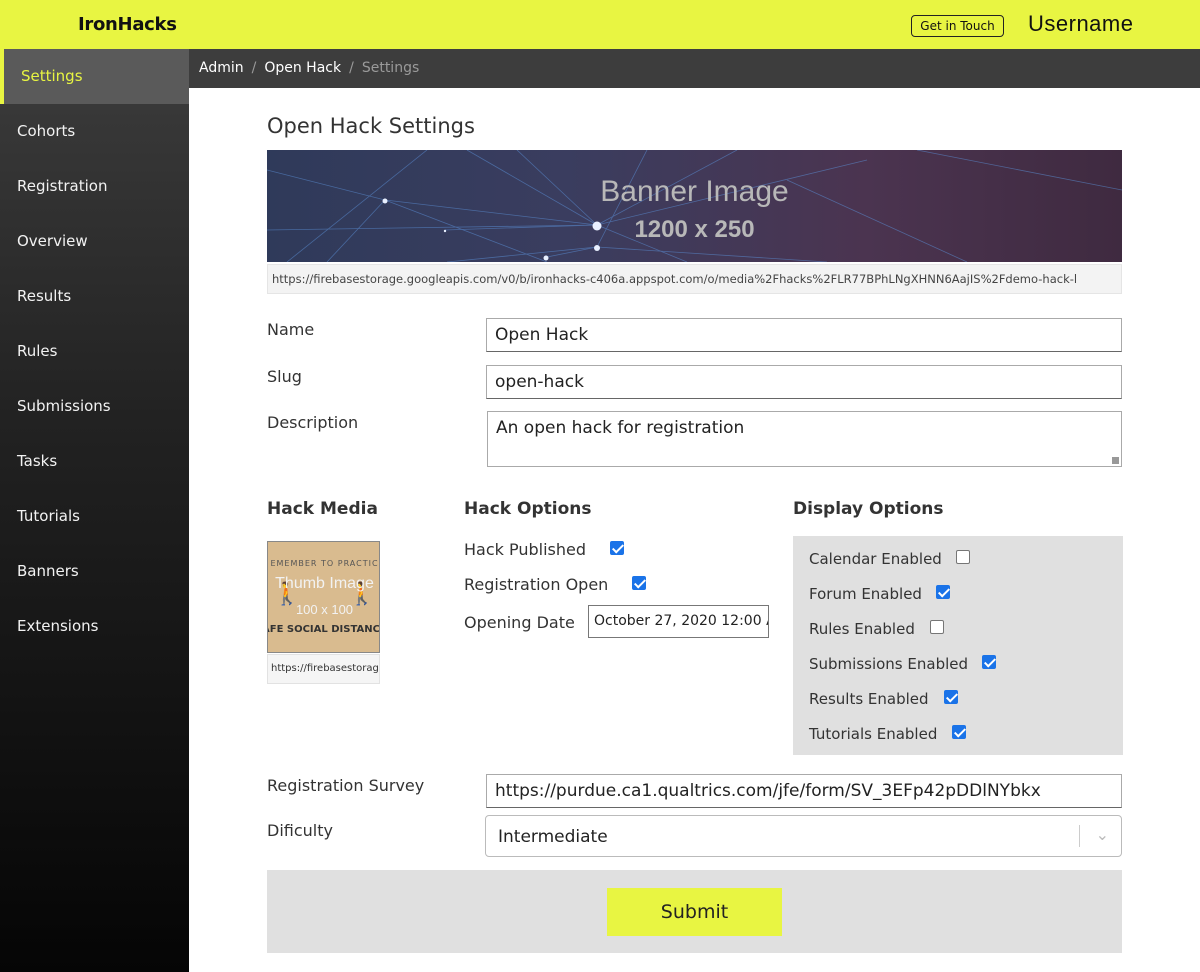 The width and height of the screenshot is (1200, 972). What do you see at coordinates (346, 785) in the screenshot?
I see `registration-survey-label: Registration Survey` at bounding box center [346, 785].